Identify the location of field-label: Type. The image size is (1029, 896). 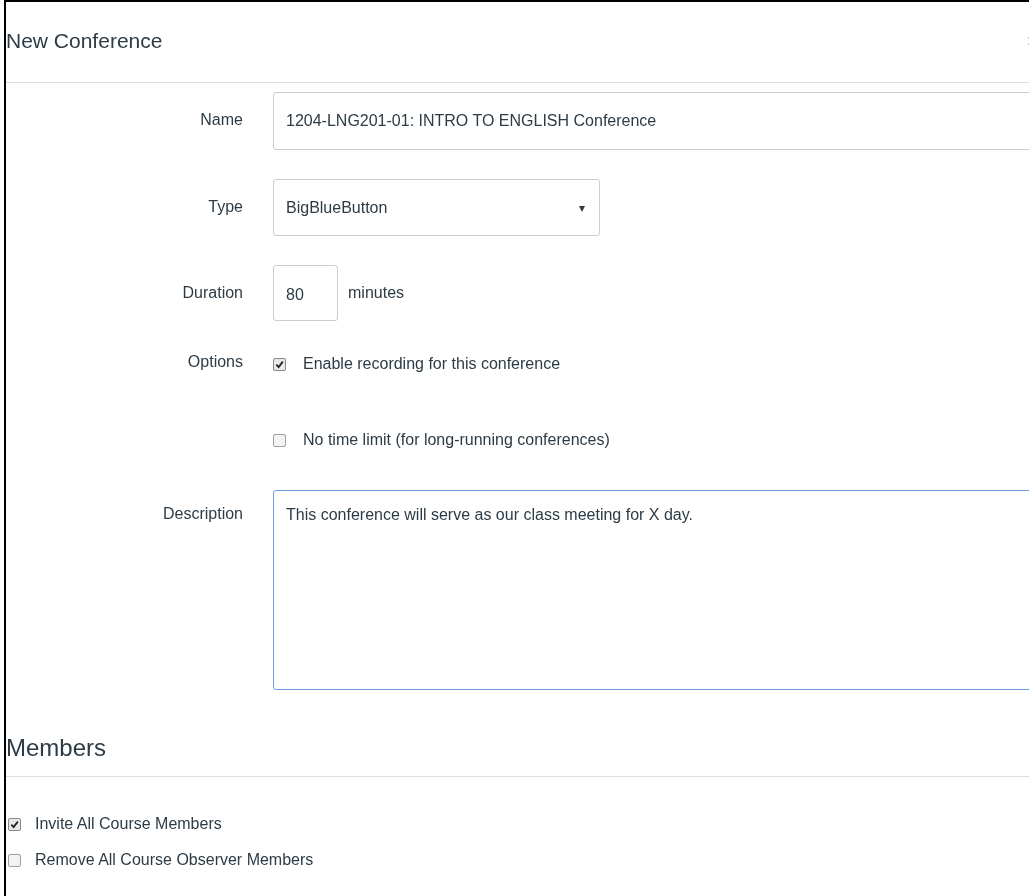
(225, 206).